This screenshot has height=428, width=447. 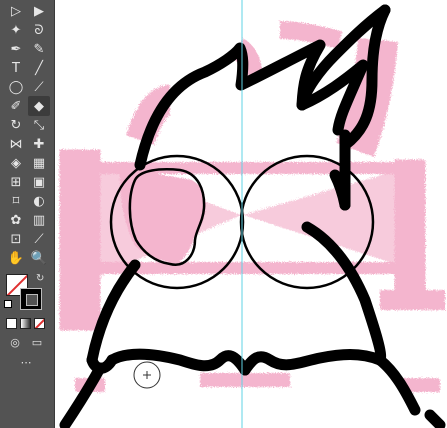 I want to click on direct-selection-tool: ▶, so click(x=39, y=11).